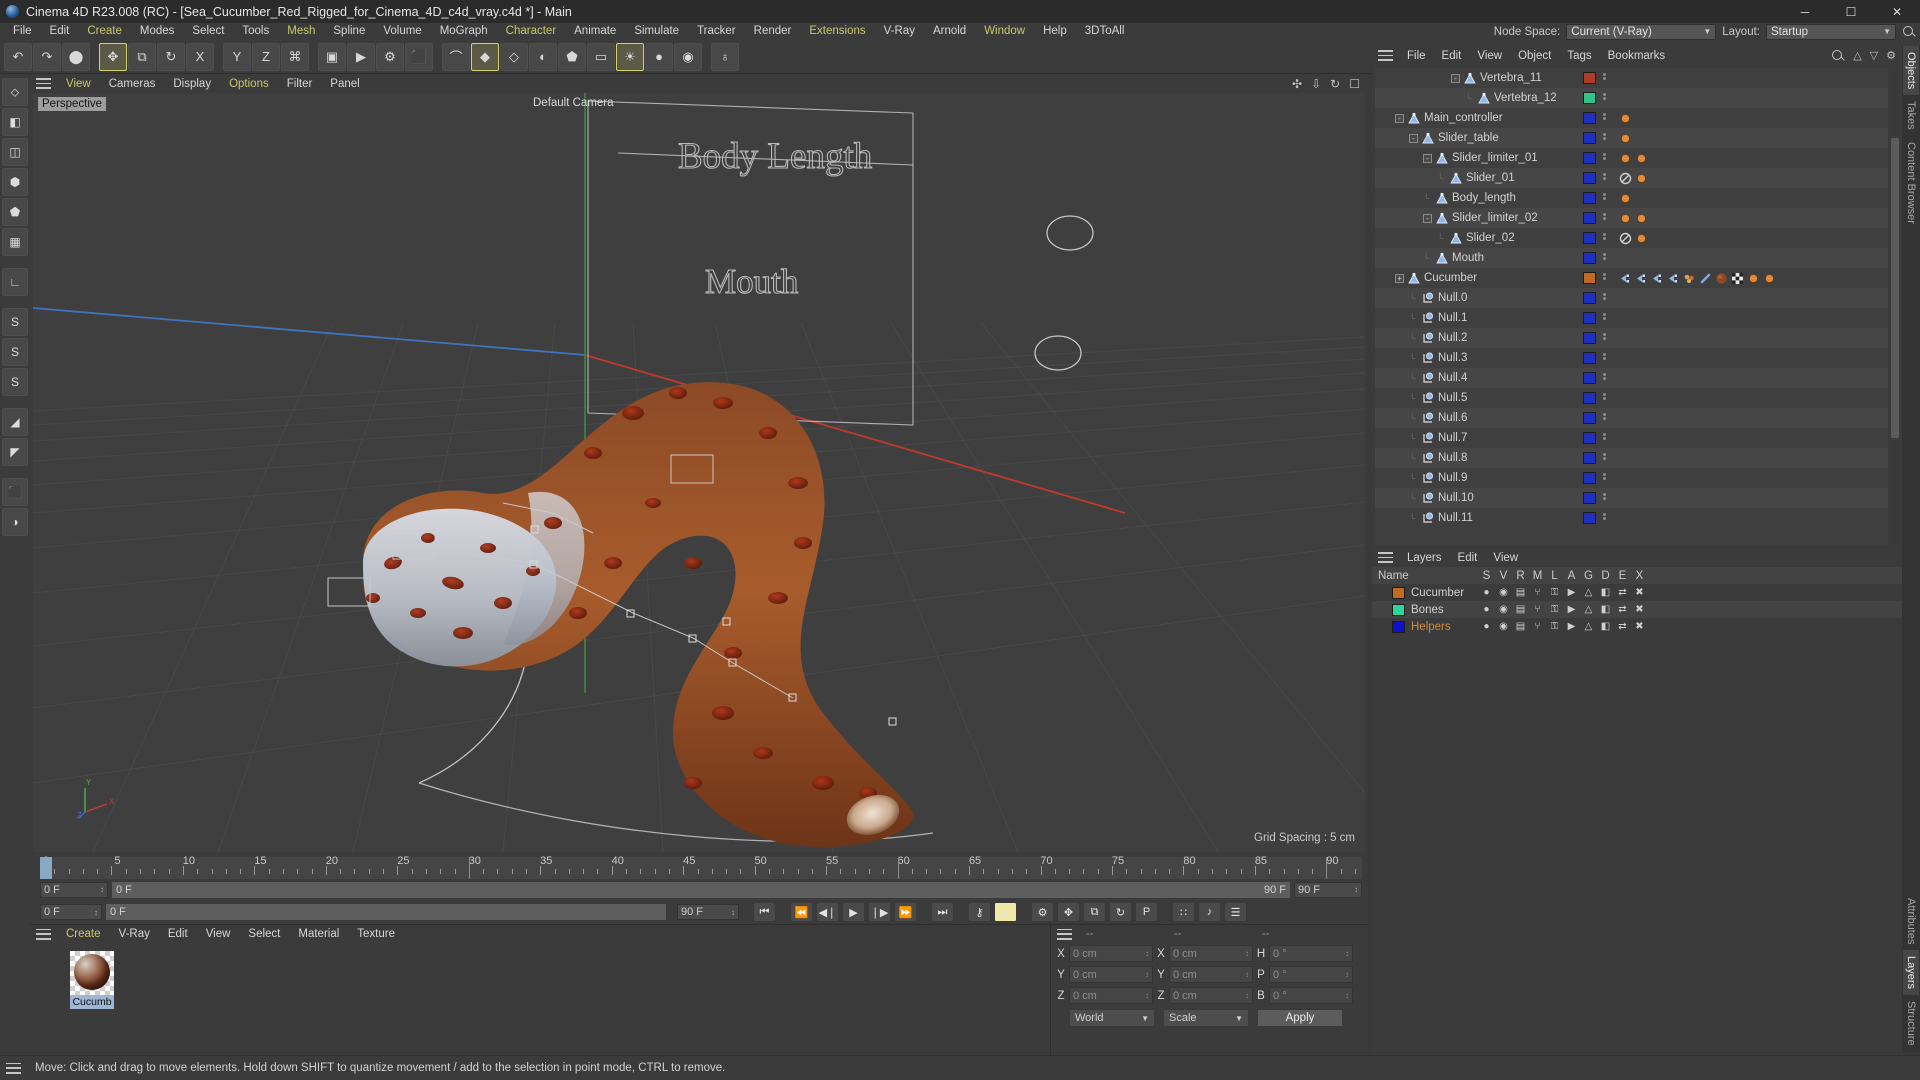  I want to click on layer-deformer-icon: ◧, so click(1605, 592).